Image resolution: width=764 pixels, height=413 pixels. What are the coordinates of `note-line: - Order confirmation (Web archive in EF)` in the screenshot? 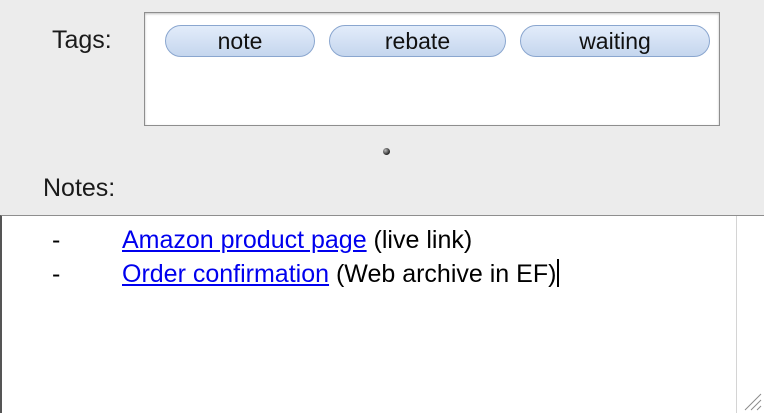 It's located at (306, 274).